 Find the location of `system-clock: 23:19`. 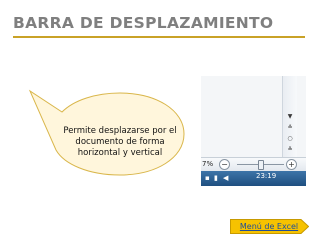

system-clock: 23:19 is located at coordinates (266, 176).